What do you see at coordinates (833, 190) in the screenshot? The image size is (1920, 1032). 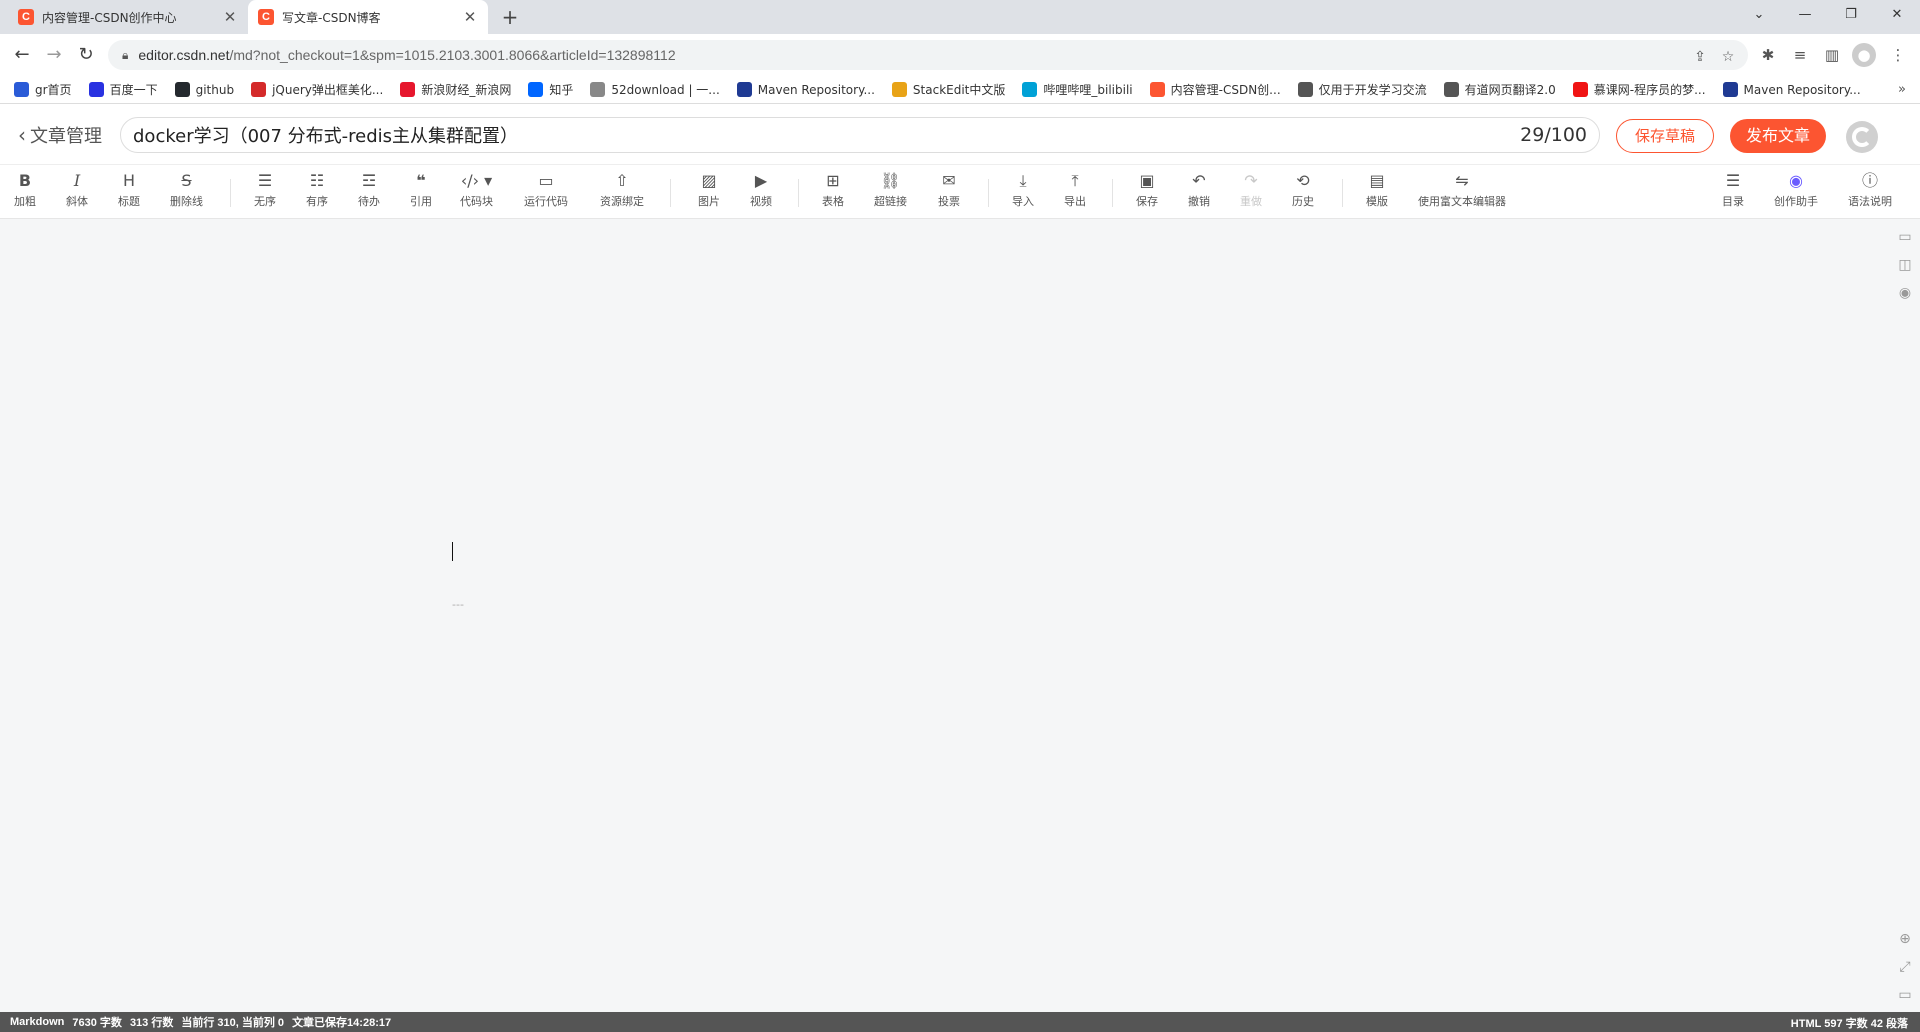 I see `table-button: ⊞ 表格` at bounding box center [833, 190].